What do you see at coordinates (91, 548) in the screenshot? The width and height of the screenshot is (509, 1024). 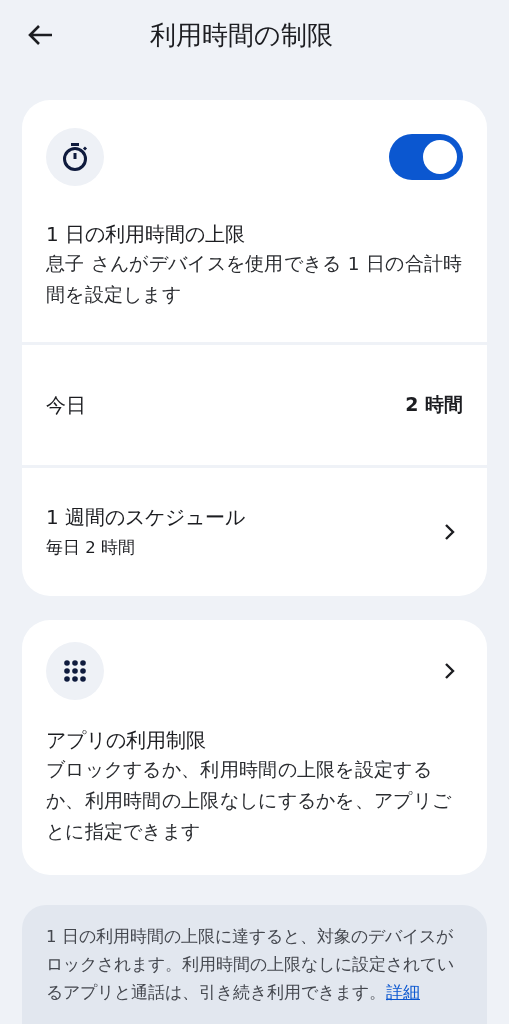 I see `schedule-subtitle: 毎日 2 時間` at bounding box center [91, 548].